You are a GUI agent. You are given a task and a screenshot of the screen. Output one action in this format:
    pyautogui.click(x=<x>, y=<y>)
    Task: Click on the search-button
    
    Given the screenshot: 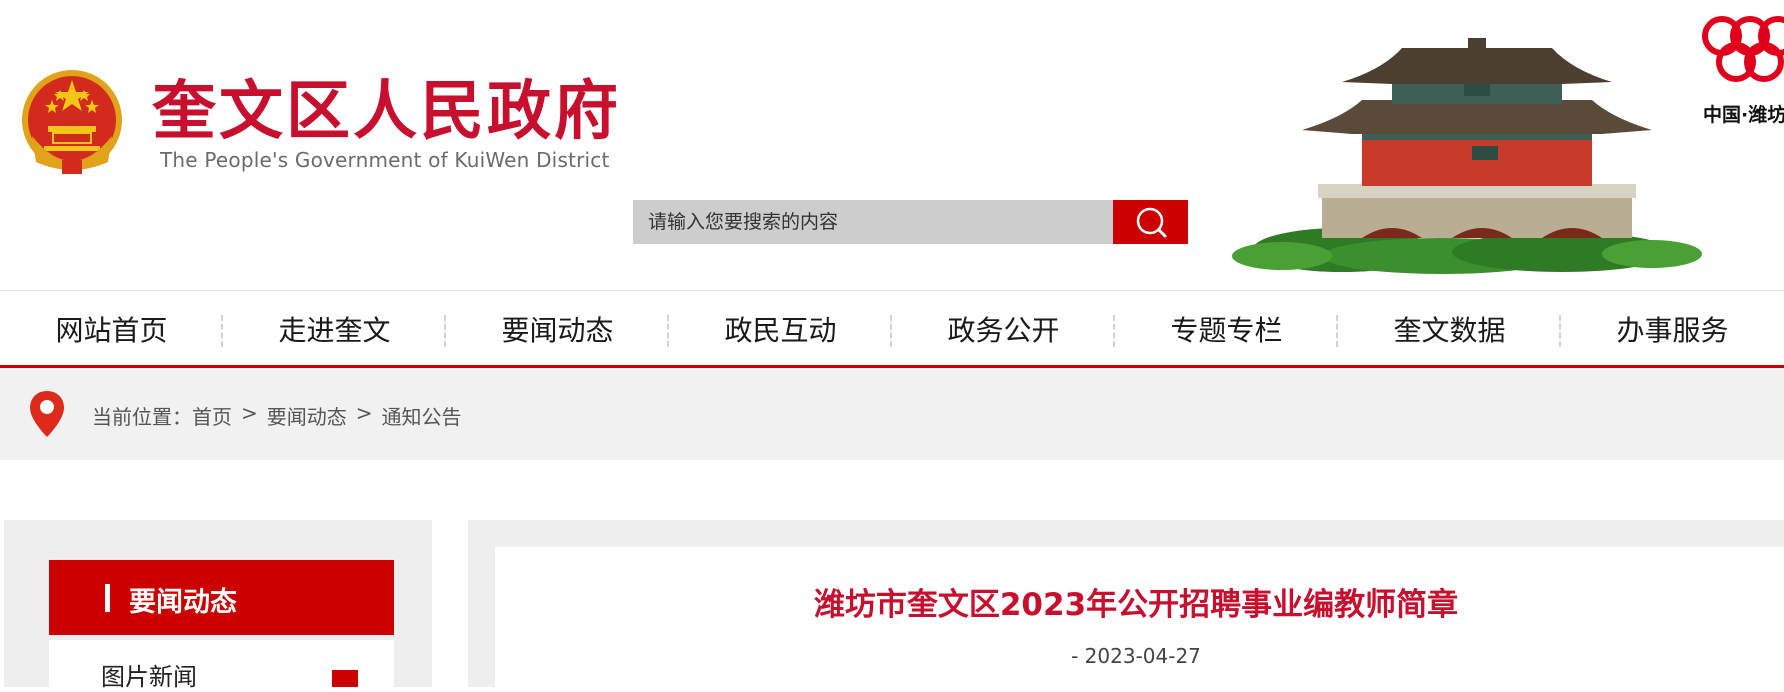 What is the action you would take?
    pyautogui.click(x=1150, y=222)
    